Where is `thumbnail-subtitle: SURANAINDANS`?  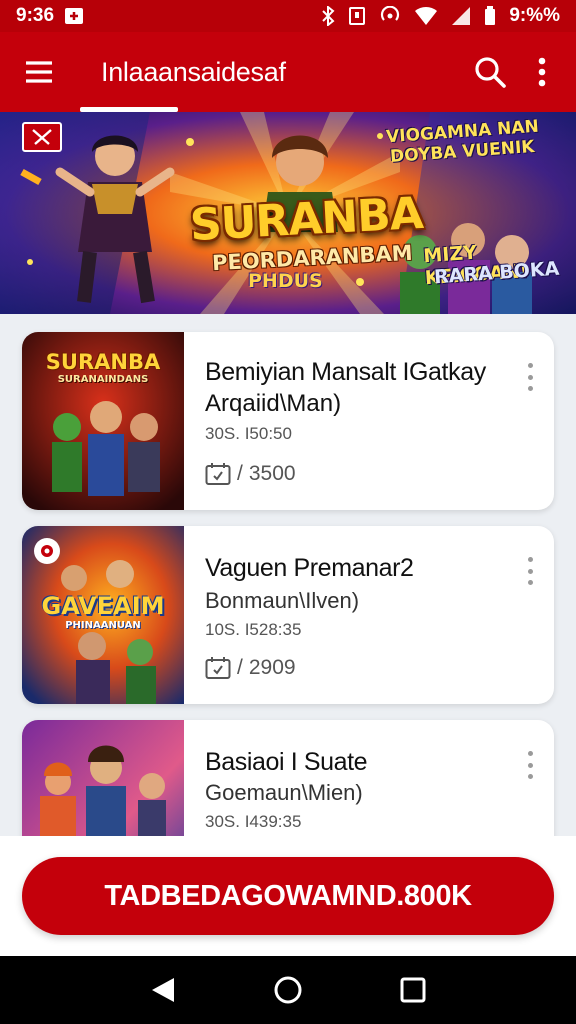
thumbnail-subtitle: SURANAINDANS is located at coordinates (103, 379).